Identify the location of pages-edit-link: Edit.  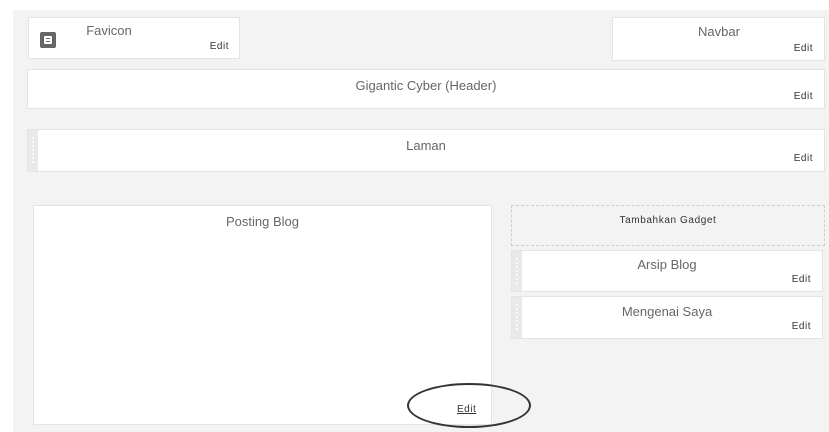
(803, 158).